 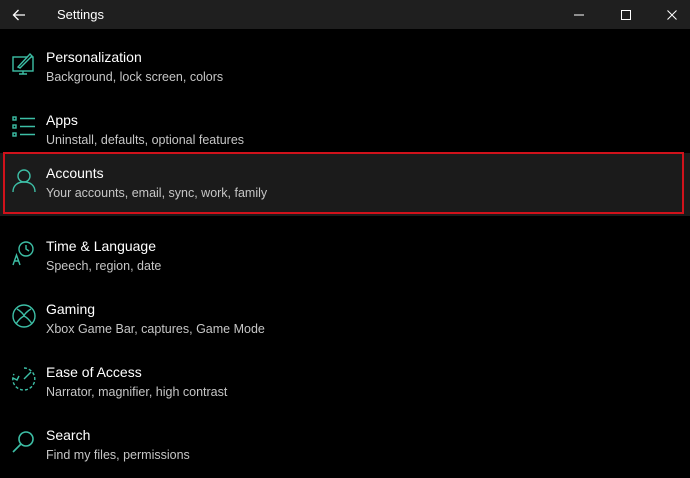 What do you see at coordinates (137, 392) in the screenshot?
I see `item-description: Narrator, magnifier, high contrast` at bounding box center [137, 392].